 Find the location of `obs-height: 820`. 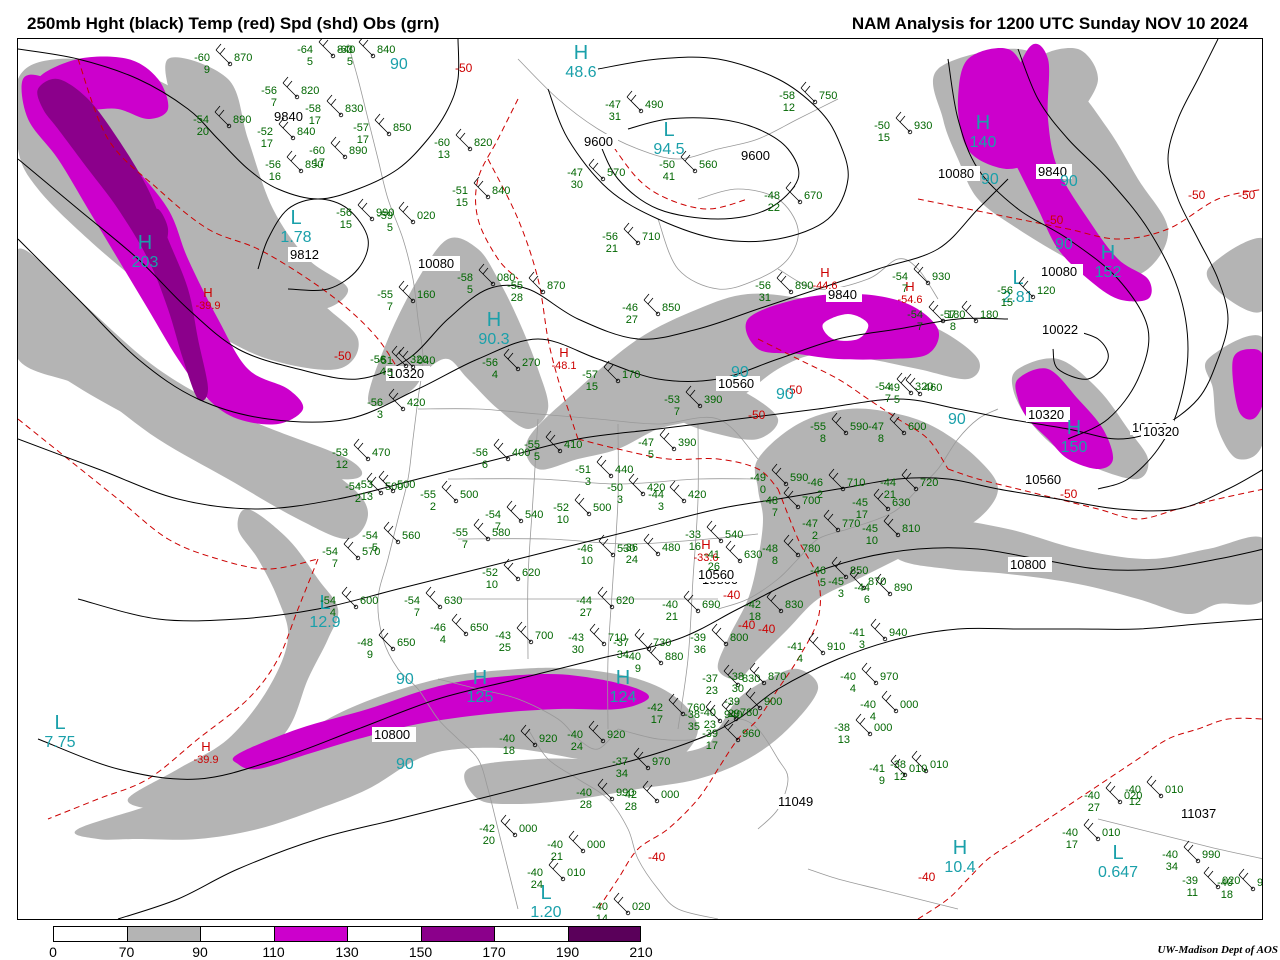

obs-height: 820 is located at coordinates (310, 91).